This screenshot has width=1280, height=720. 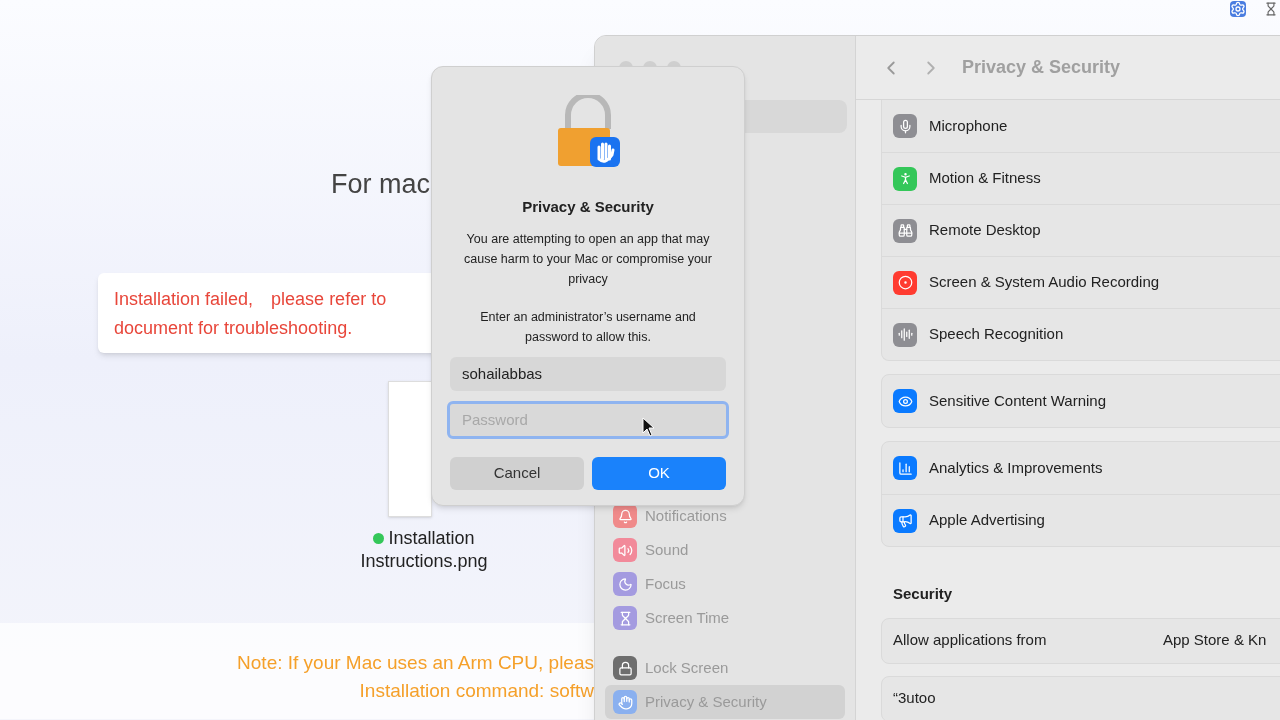 I want to click on username-field: sohailabbas, so click(x=588, y=373).